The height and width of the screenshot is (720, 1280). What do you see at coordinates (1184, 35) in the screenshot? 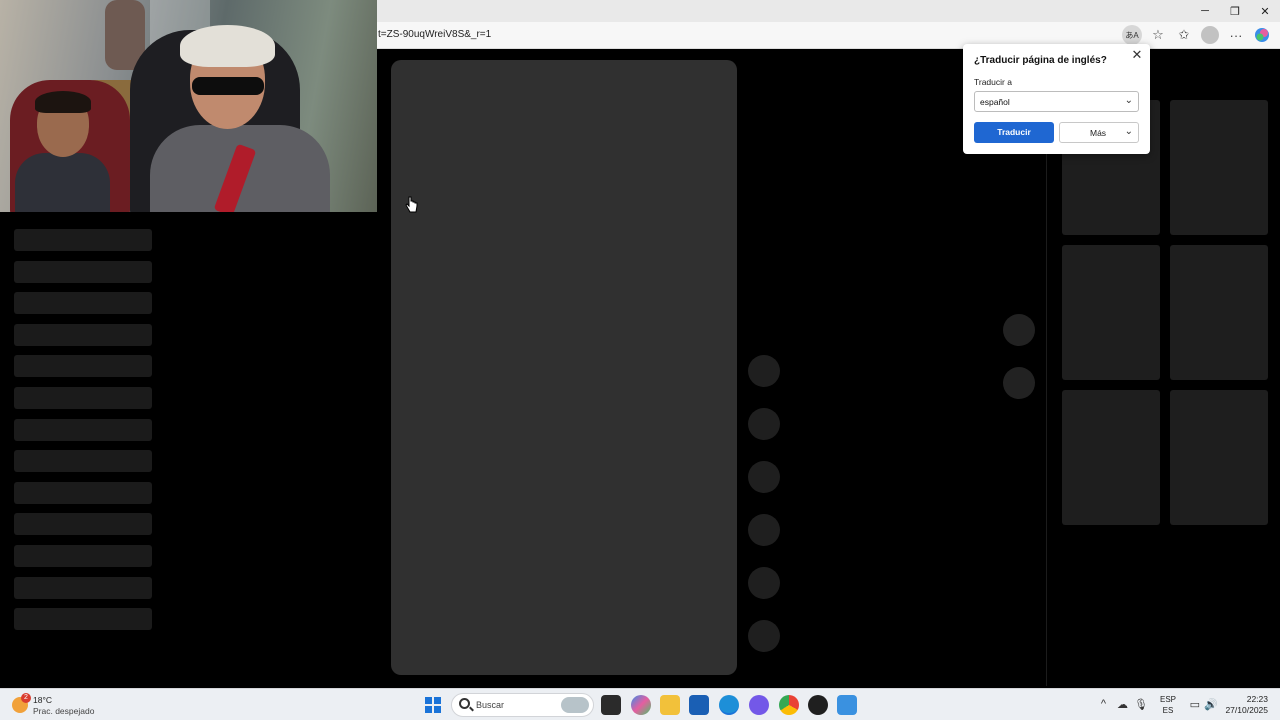
I see `favorites-icon: ✩` at bounding box center [1184, 35].